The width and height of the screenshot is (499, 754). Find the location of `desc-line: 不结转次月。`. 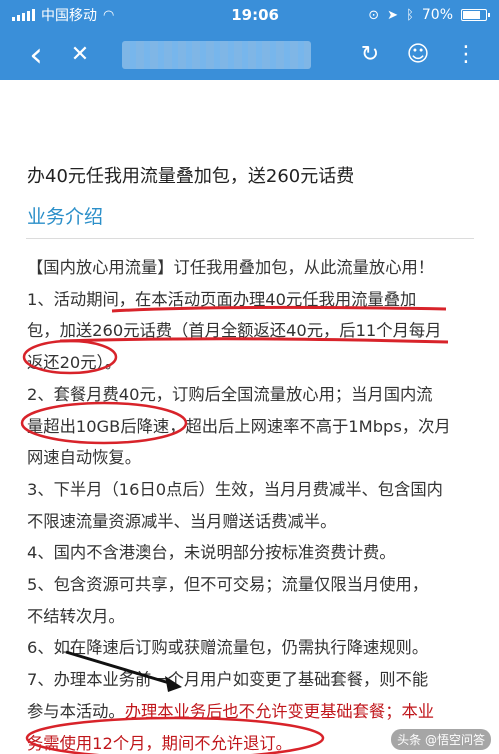

desc-line: 不结转次月。 is located at coordinates (76, 616).